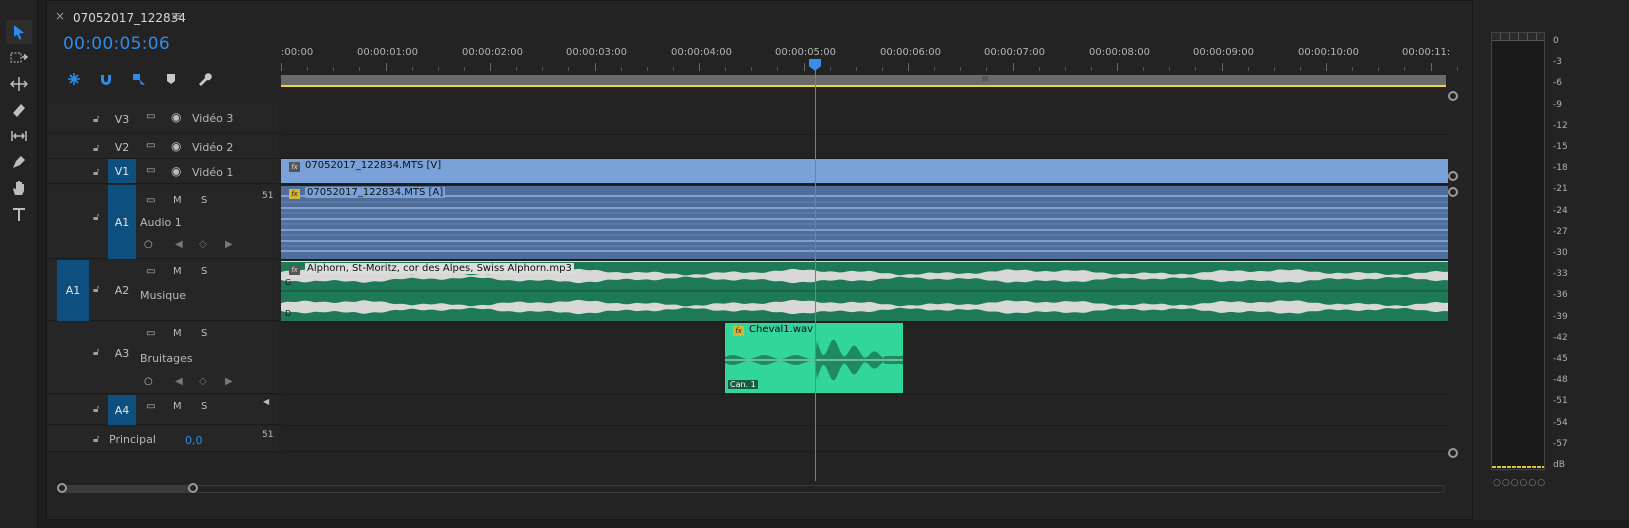 This screenshot has width=1629, height=528. What do you see at coordinates (19, 136) in the screenshot?
I see `slip-tool-icon` at bounding box center [19, 136].